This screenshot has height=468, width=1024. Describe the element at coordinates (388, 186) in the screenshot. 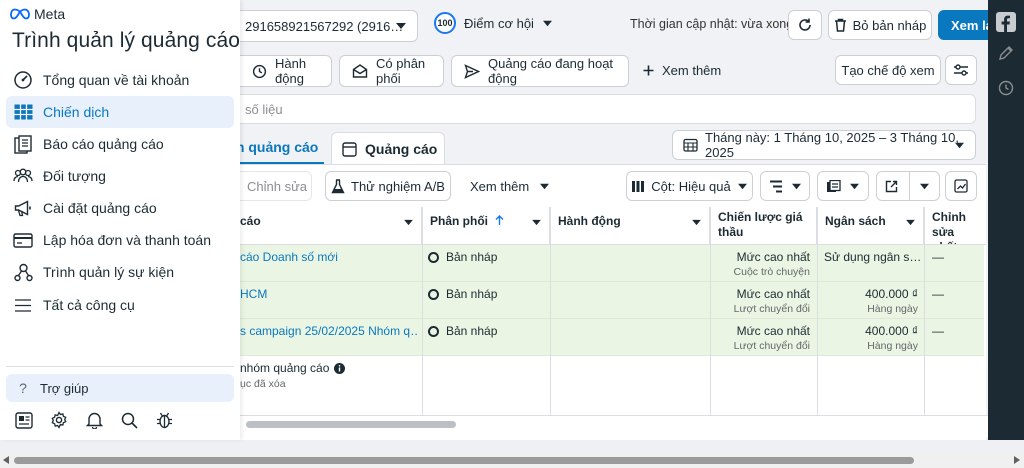

I see `ab-test-button: Thử nghiệm A/B` at that location.